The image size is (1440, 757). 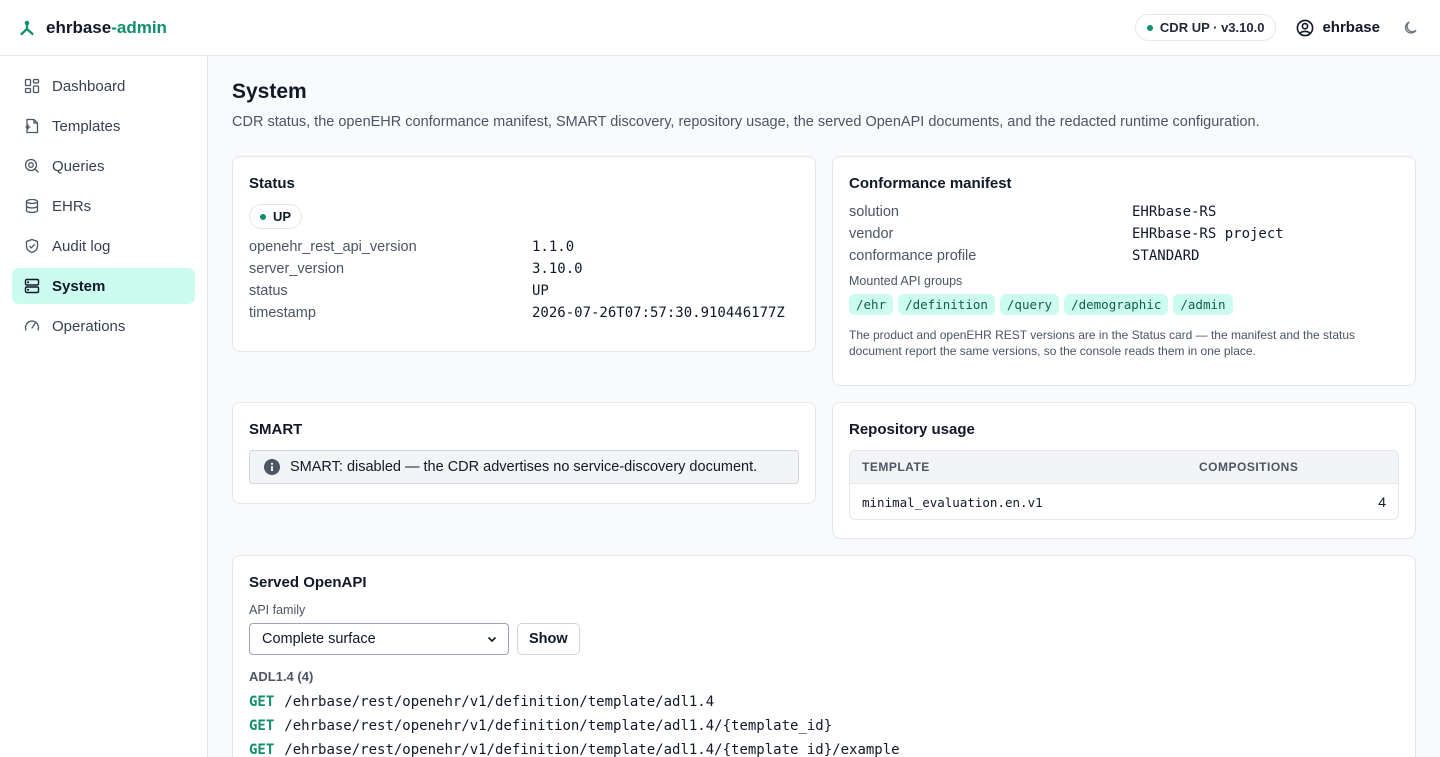 I want to click on conformance-key: conformance profile, so click(x=913, y=256).